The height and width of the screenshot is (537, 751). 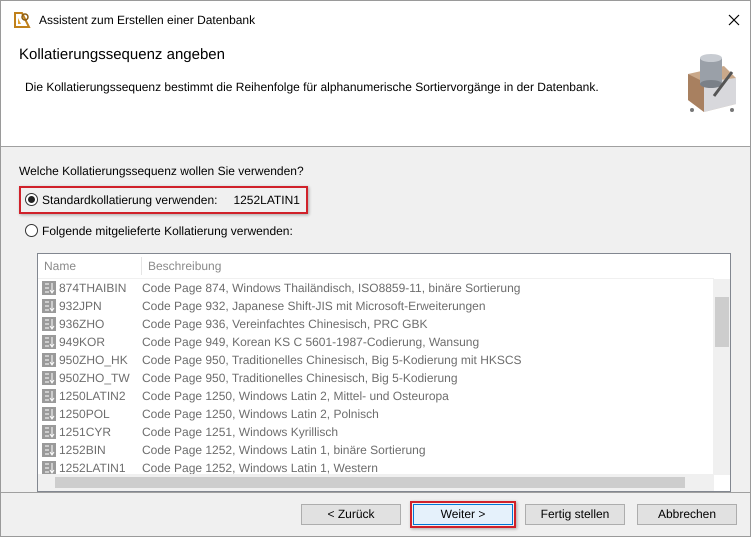 I want to click on table-cell-text: 1250LATIN2, so click(x=92, y=396).